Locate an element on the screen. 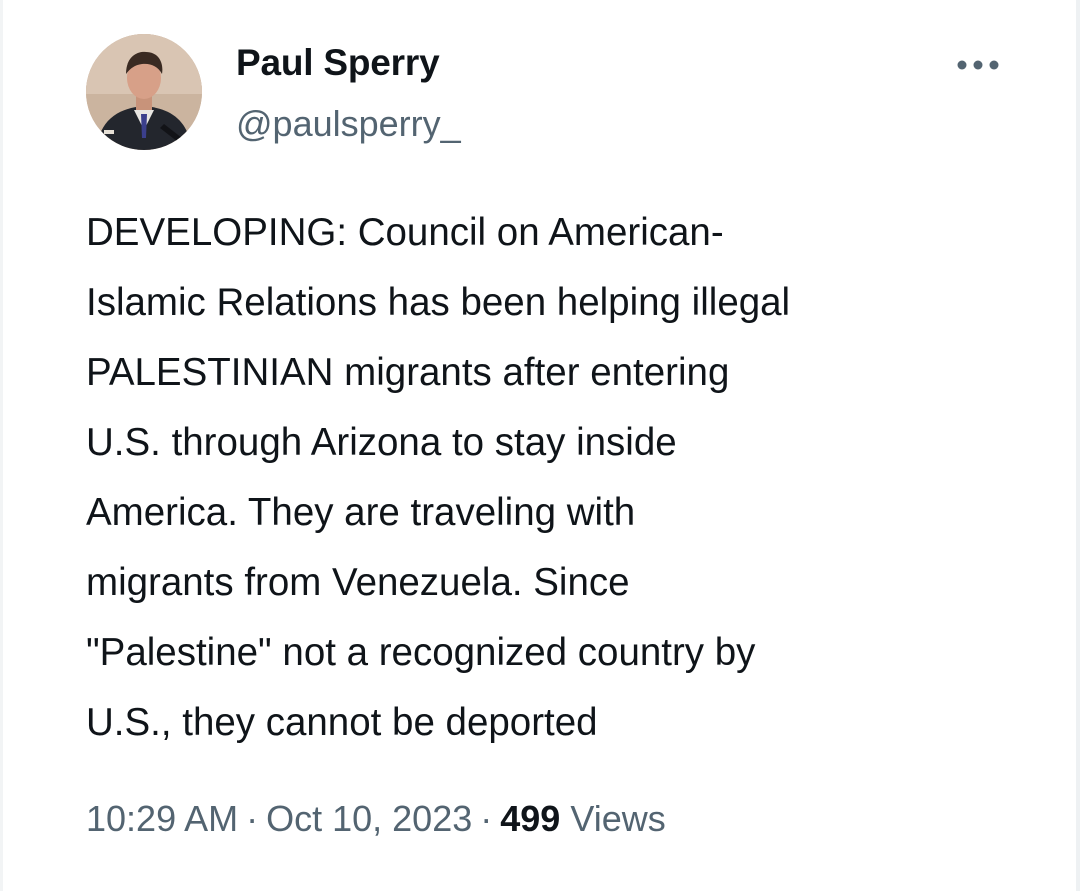  more-options-button is located at coordinates (978, 65).